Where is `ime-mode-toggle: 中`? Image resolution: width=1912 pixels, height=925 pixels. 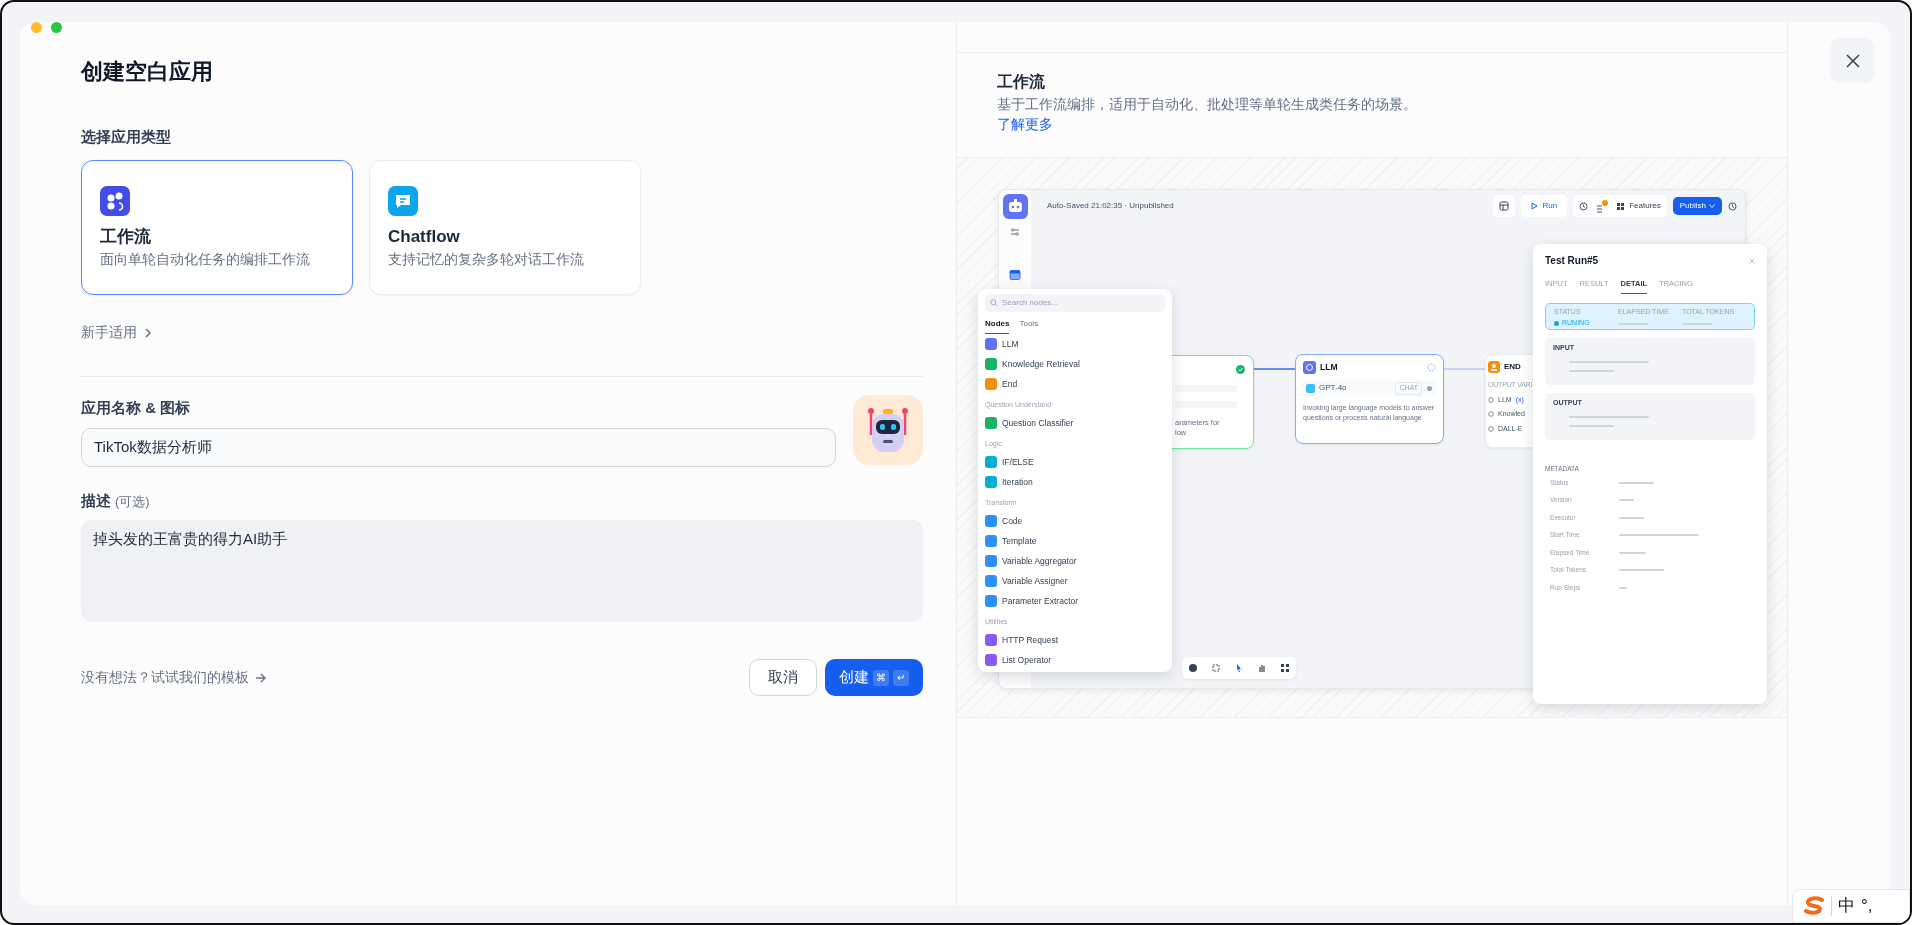 ime-mode-toggle: 中 is located at coordinates (1846, 906).